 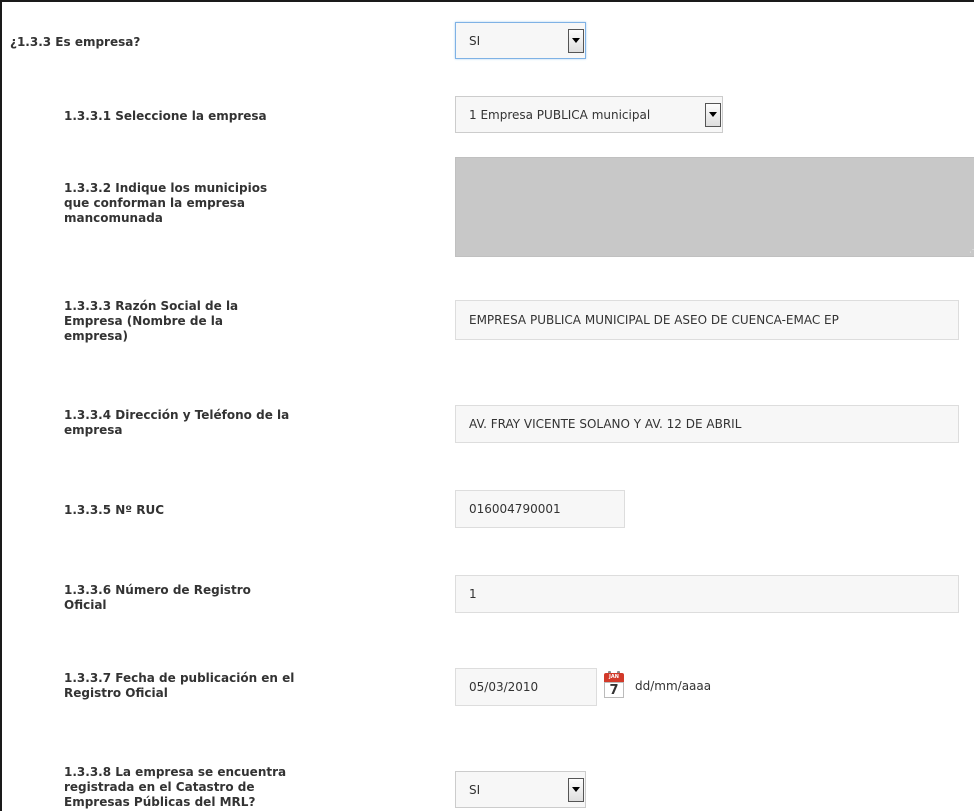 What do you see at coordinates (540, 509) in the screenshot?
I see `ruc-input: 016004790001` at bounding box center [540, 509].